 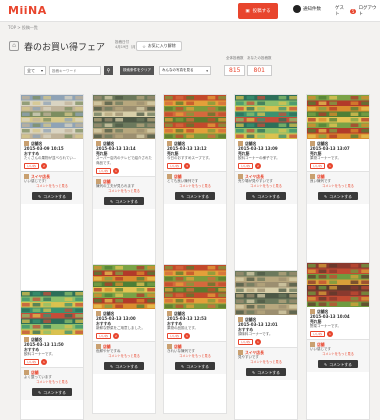 I want to click on camera-icon: ▣, so click(x=247, y=11).